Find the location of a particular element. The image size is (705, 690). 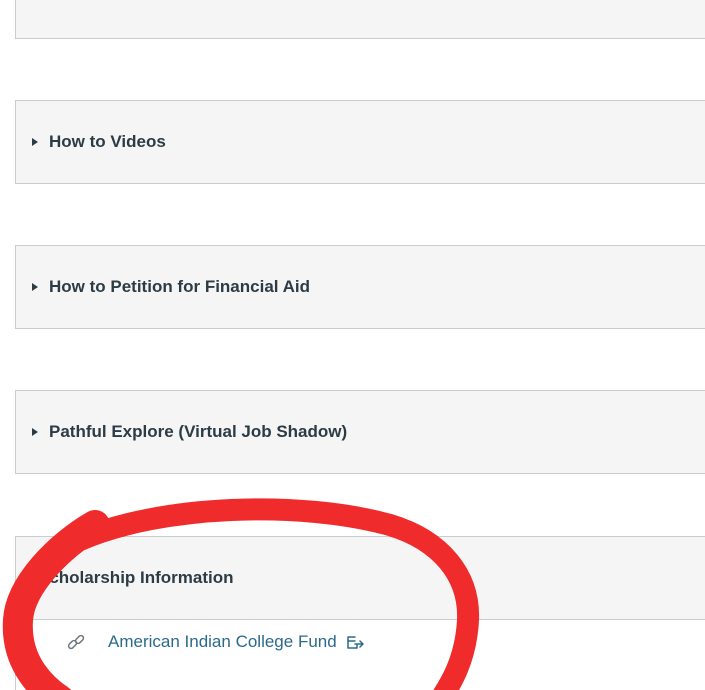

section-toggle: How to Videos is located at coordinates (360, 142).